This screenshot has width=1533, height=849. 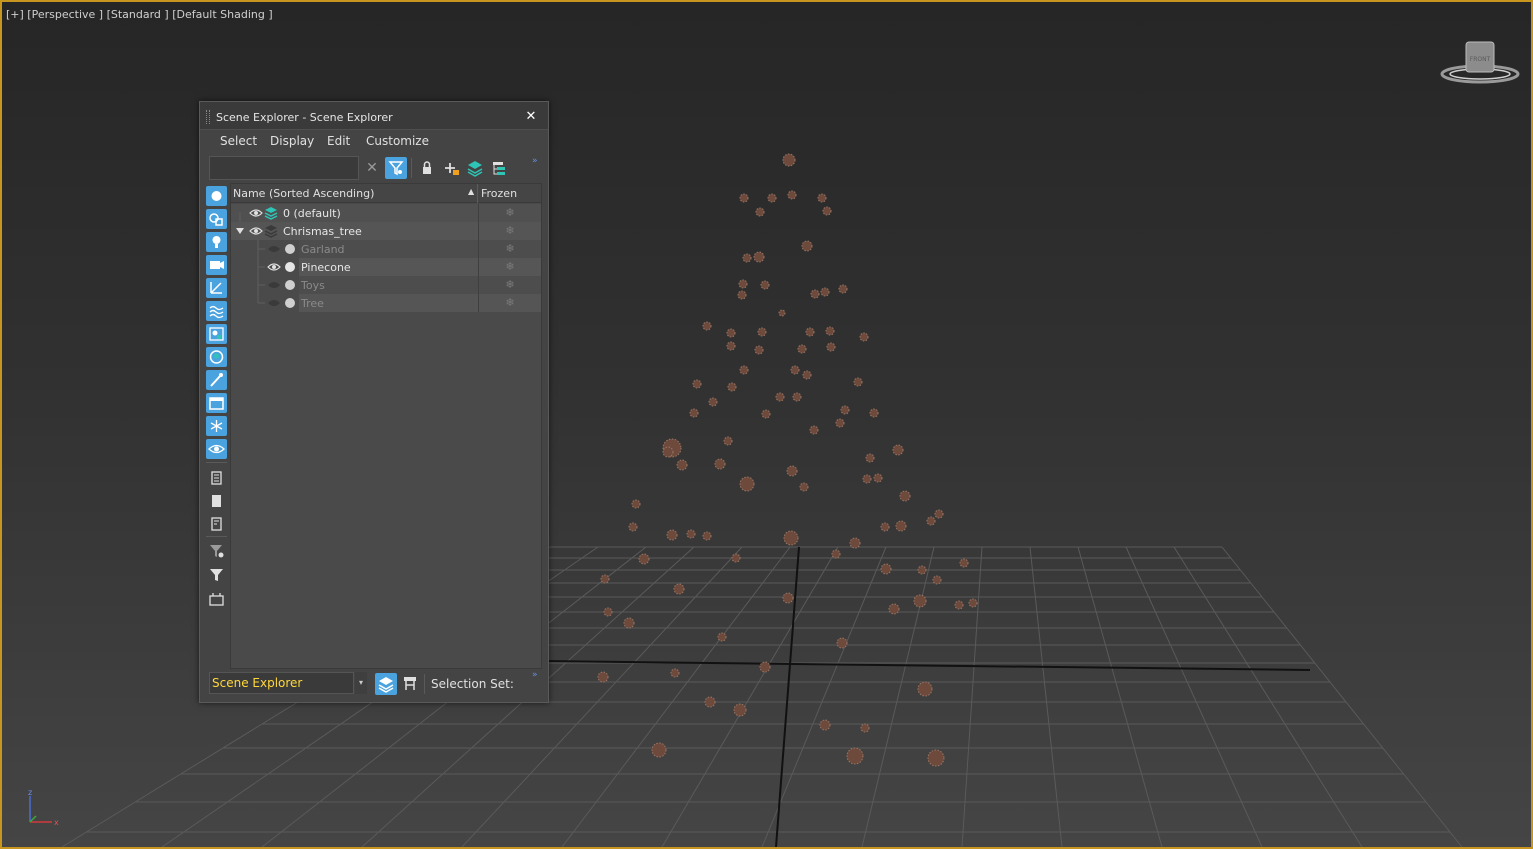 I want to click on filter-selection-icon, so click(x=216, y=551).